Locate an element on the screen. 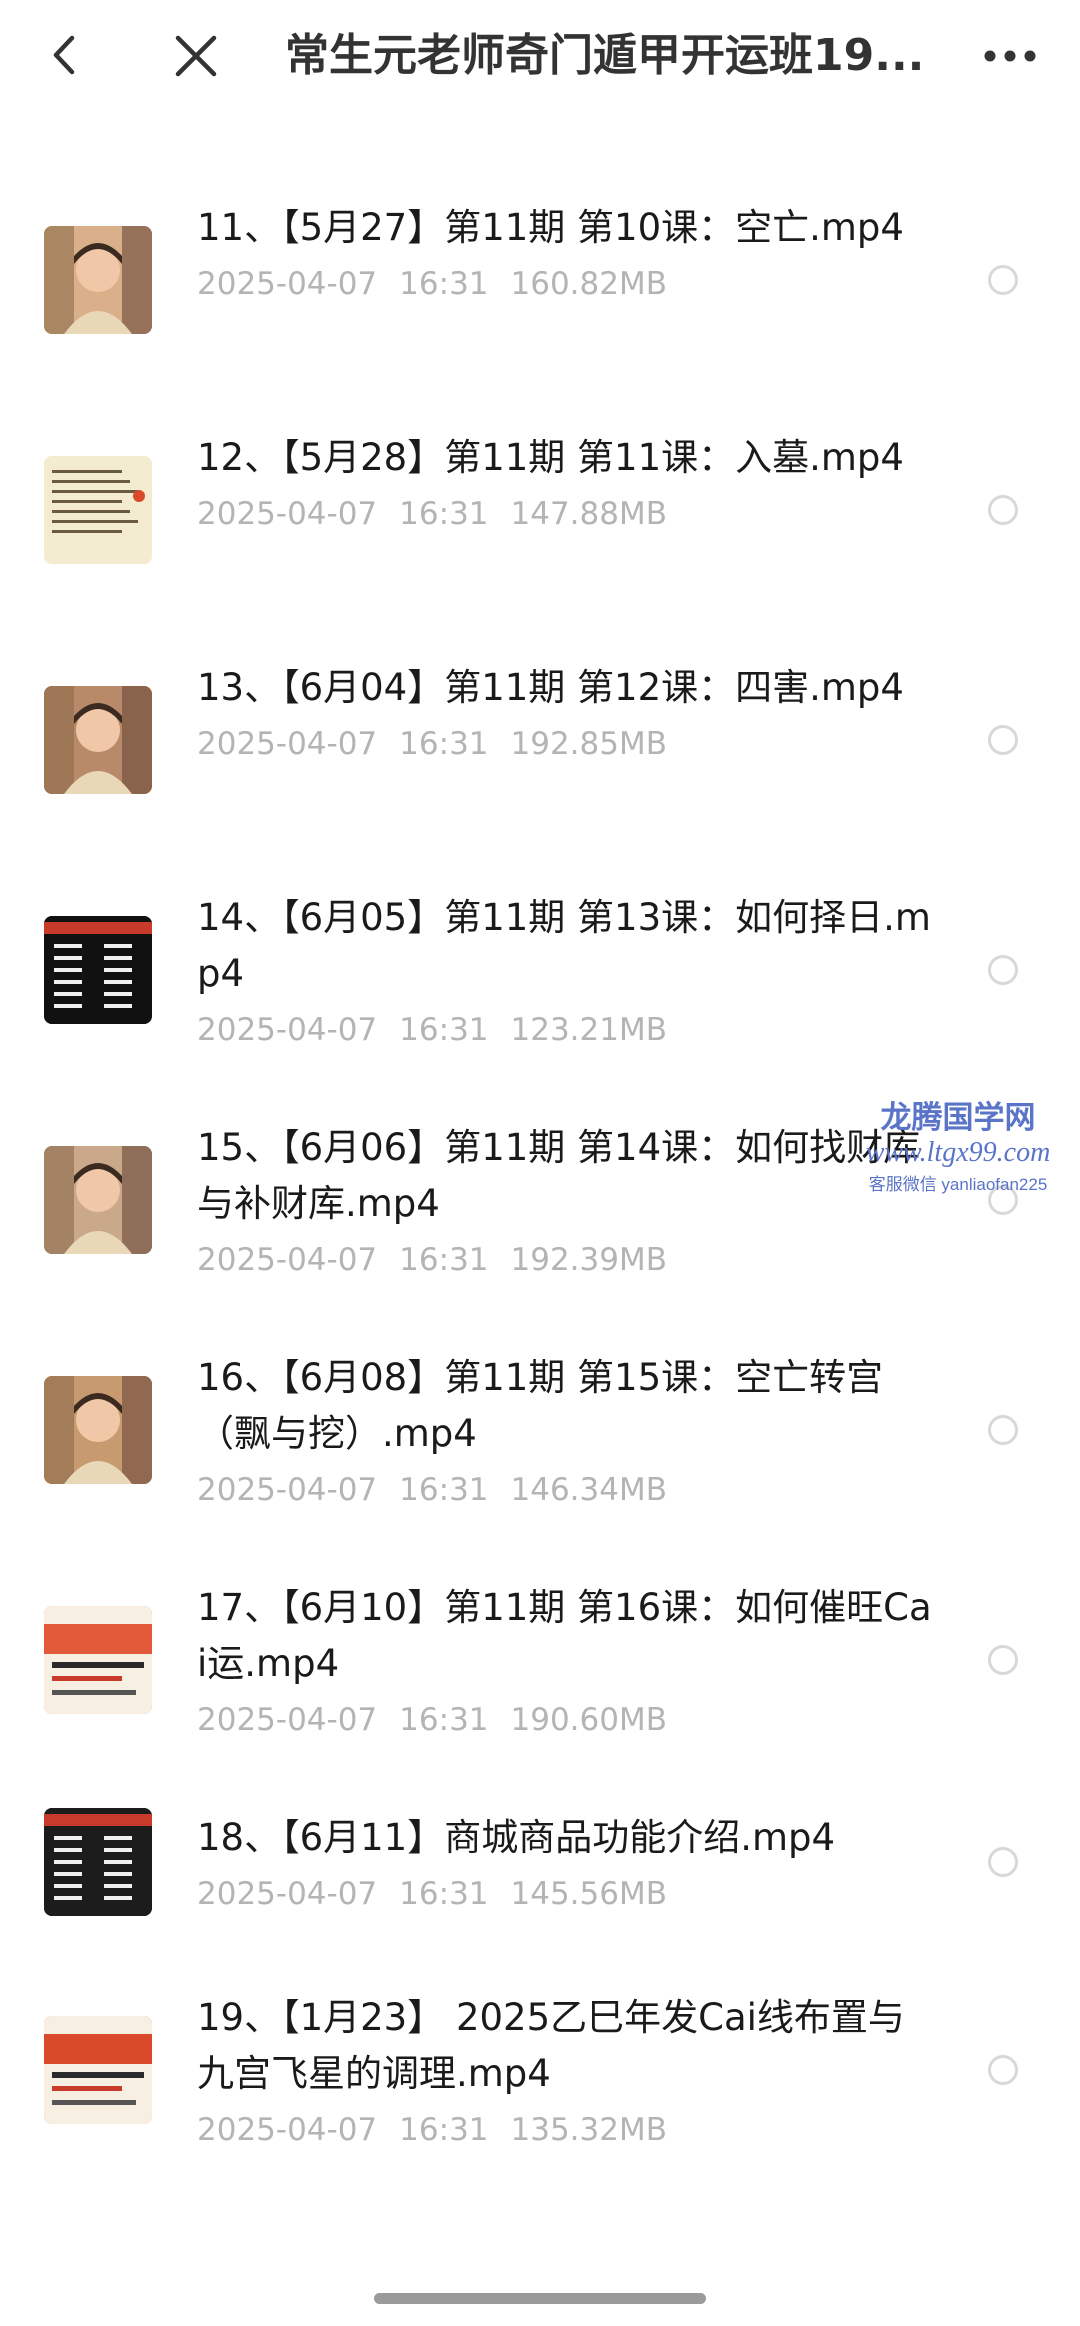 The image size is (1080, 2326). file-meta: 2025-04-07 16:31 192.85MB is located at coordinates (567, 744).